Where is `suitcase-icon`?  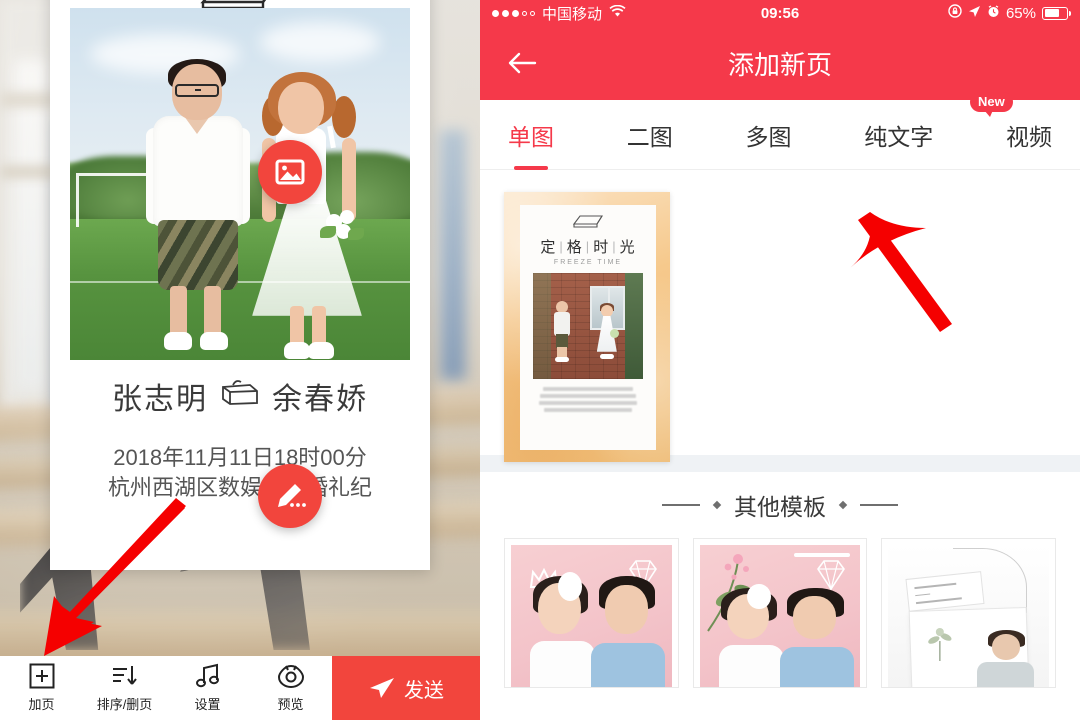 suitcase-icon is located at coordinates (240, 396).